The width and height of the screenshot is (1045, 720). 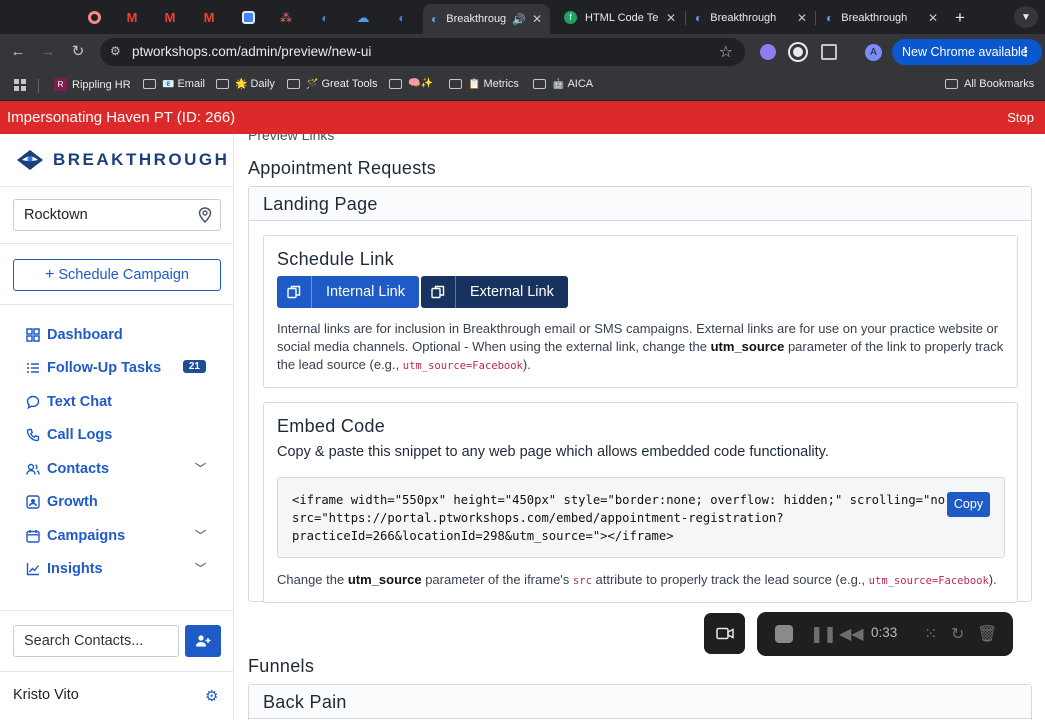 I want to click on schedule-campaign-button: + Schedule Campaign, so click(x=117, y=275).